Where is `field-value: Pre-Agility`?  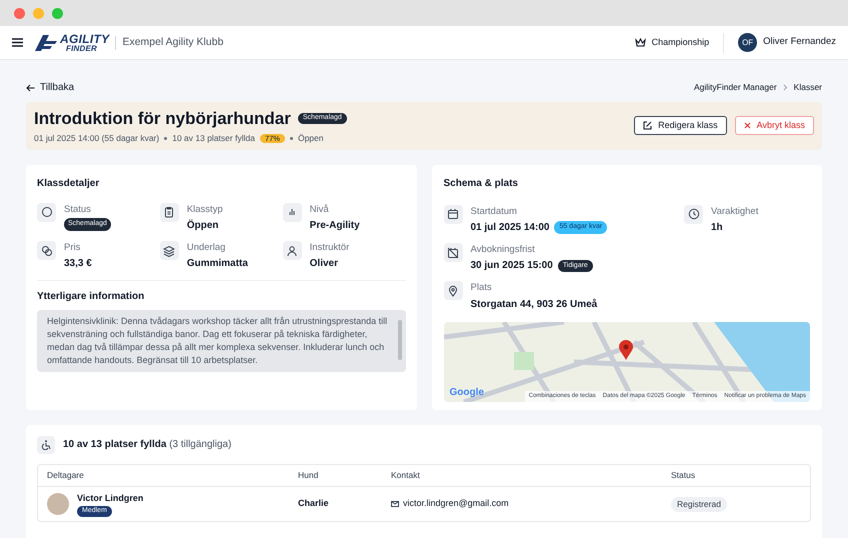
field-value: Pre-Agility is located at coordinates (335, 226).